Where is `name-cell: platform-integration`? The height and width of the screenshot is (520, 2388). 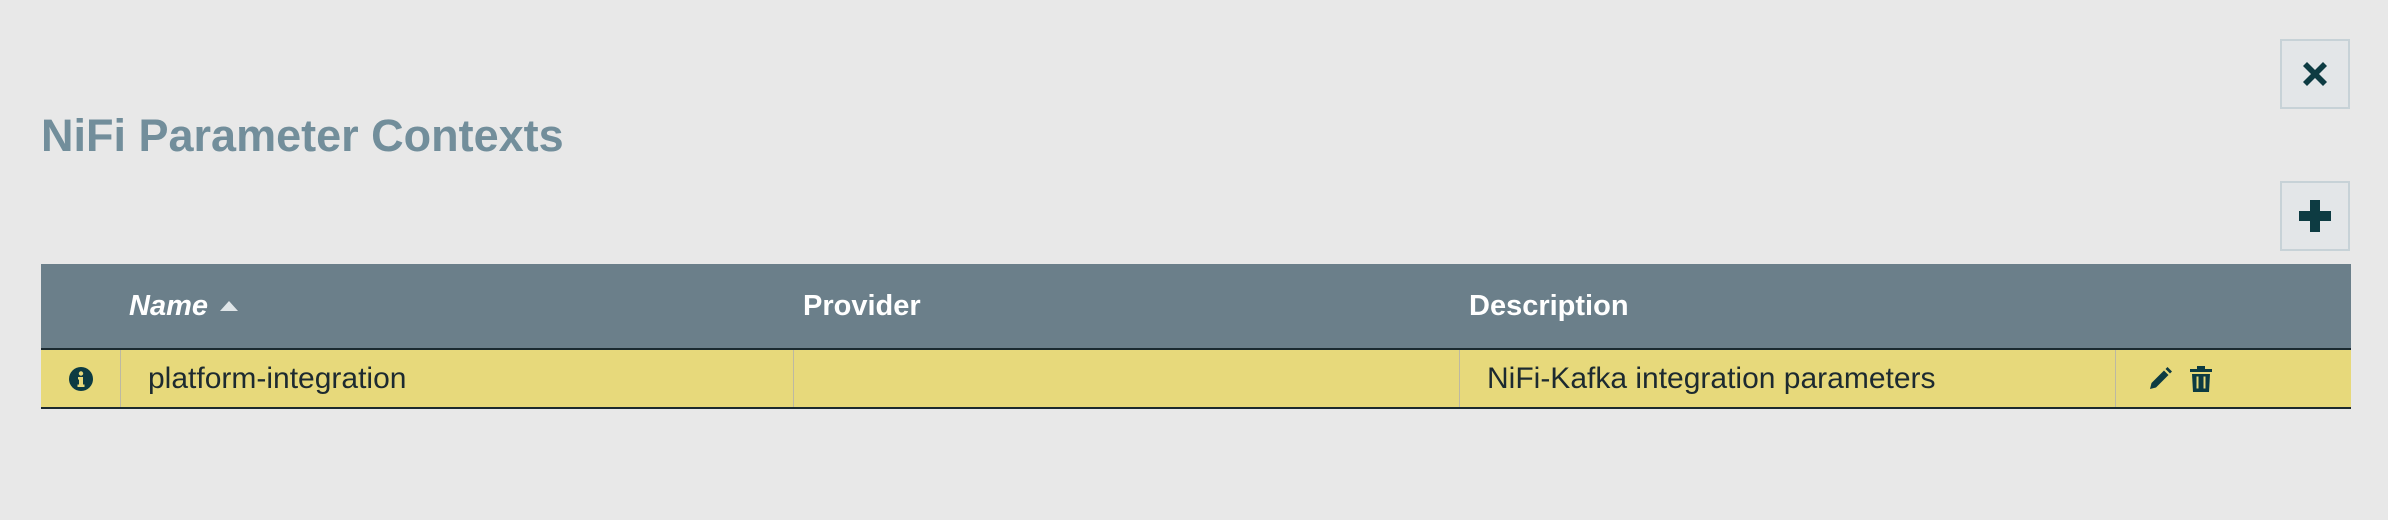
name-cell: platform-integration is located at coordinates (457, 378).